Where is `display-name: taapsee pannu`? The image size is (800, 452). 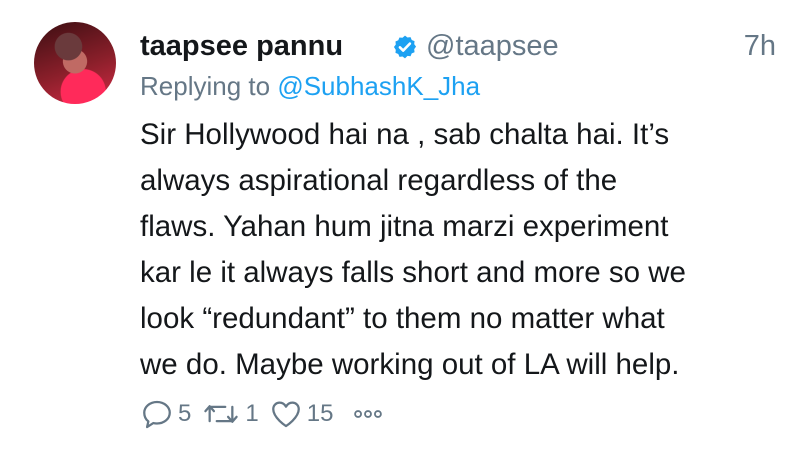
display-name: taapsee pannu is located at coordinates (241, 46).